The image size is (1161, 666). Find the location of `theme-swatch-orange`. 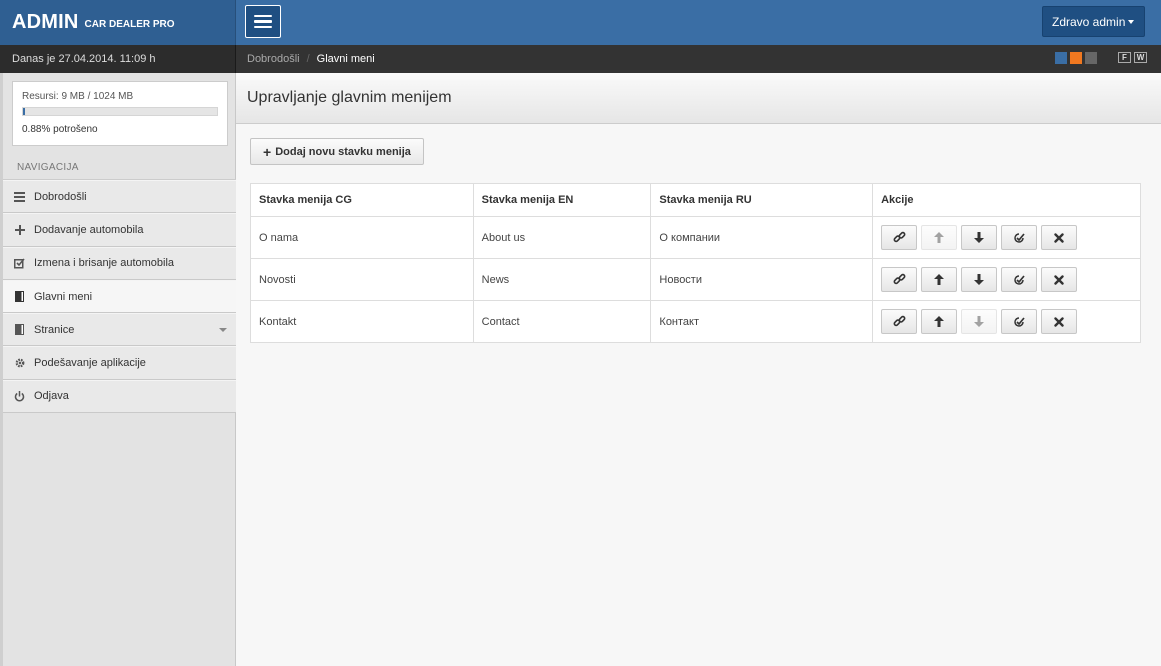

theme-swatch-orange is located at coordinates (1076, 58).